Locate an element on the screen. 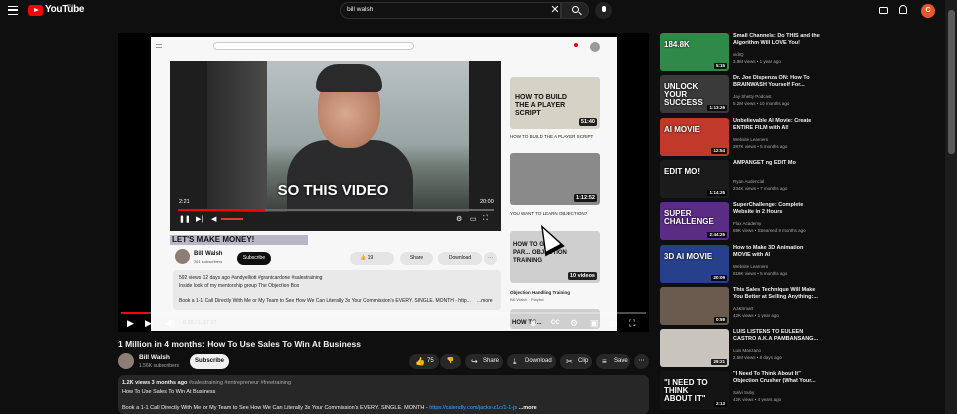 The image size is (957, 414). rec-duration: 12:54 is located at coordinates (719, 151).